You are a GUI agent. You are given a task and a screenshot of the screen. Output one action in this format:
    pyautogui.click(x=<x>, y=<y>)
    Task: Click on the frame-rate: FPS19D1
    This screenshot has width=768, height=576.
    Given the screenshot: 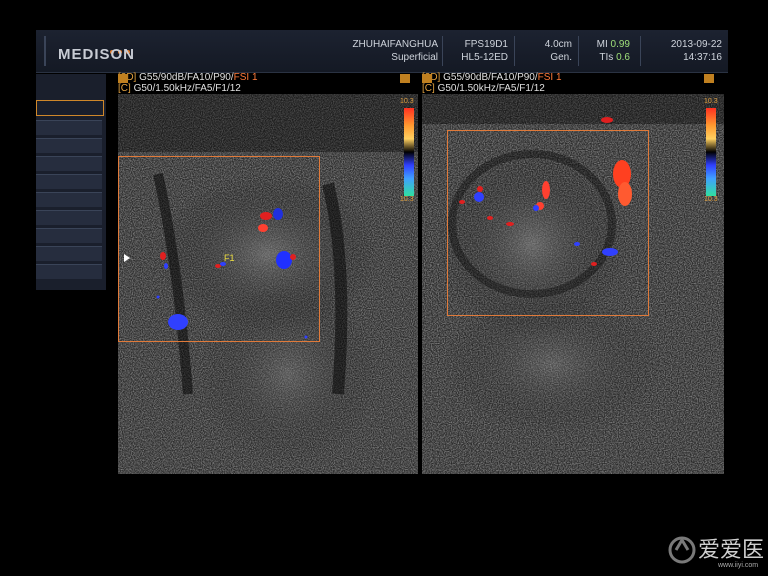 What is the action you would take?
    pyautogui.click(x=486, y=44)
    